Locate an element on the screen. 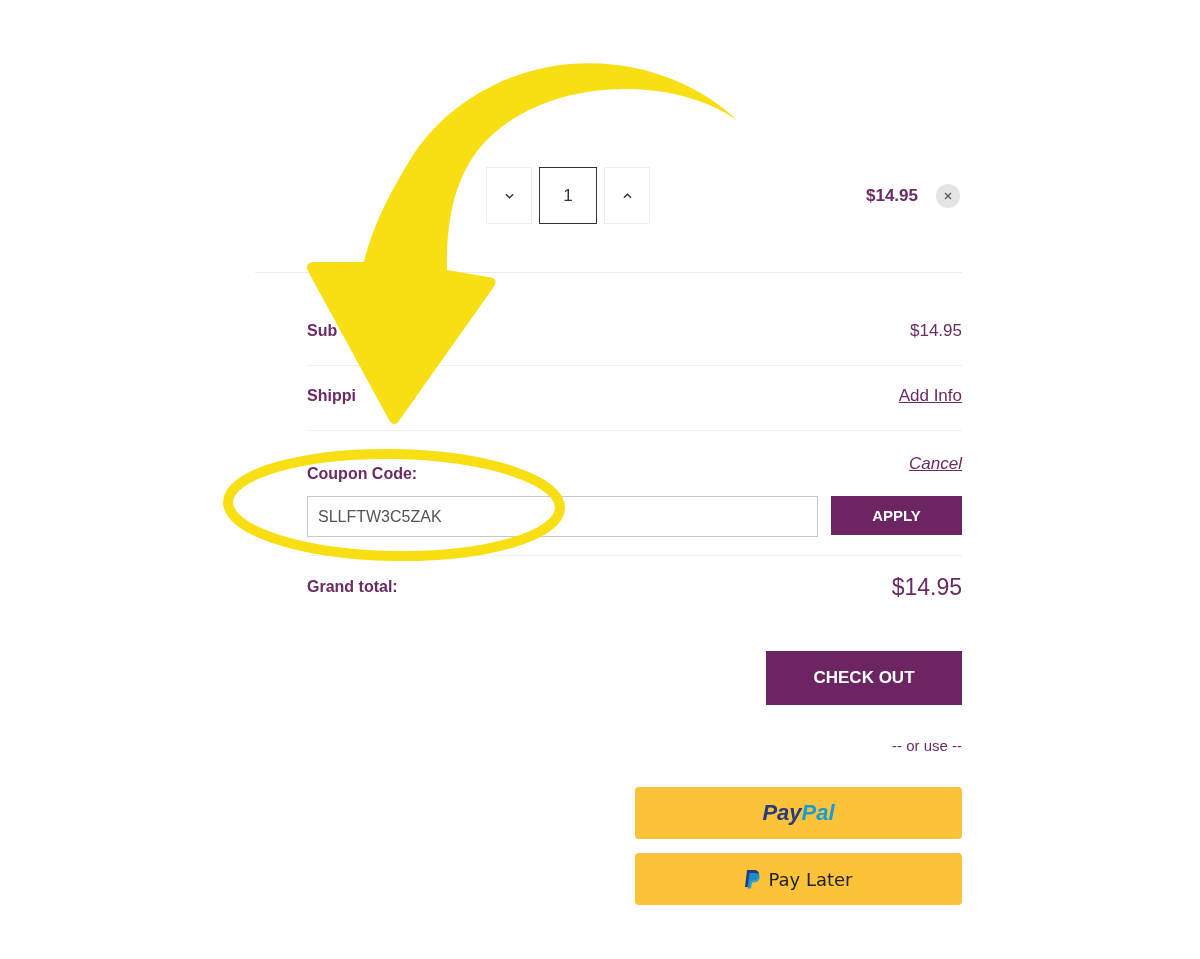  increase-button is located at coordinates (627, 195).